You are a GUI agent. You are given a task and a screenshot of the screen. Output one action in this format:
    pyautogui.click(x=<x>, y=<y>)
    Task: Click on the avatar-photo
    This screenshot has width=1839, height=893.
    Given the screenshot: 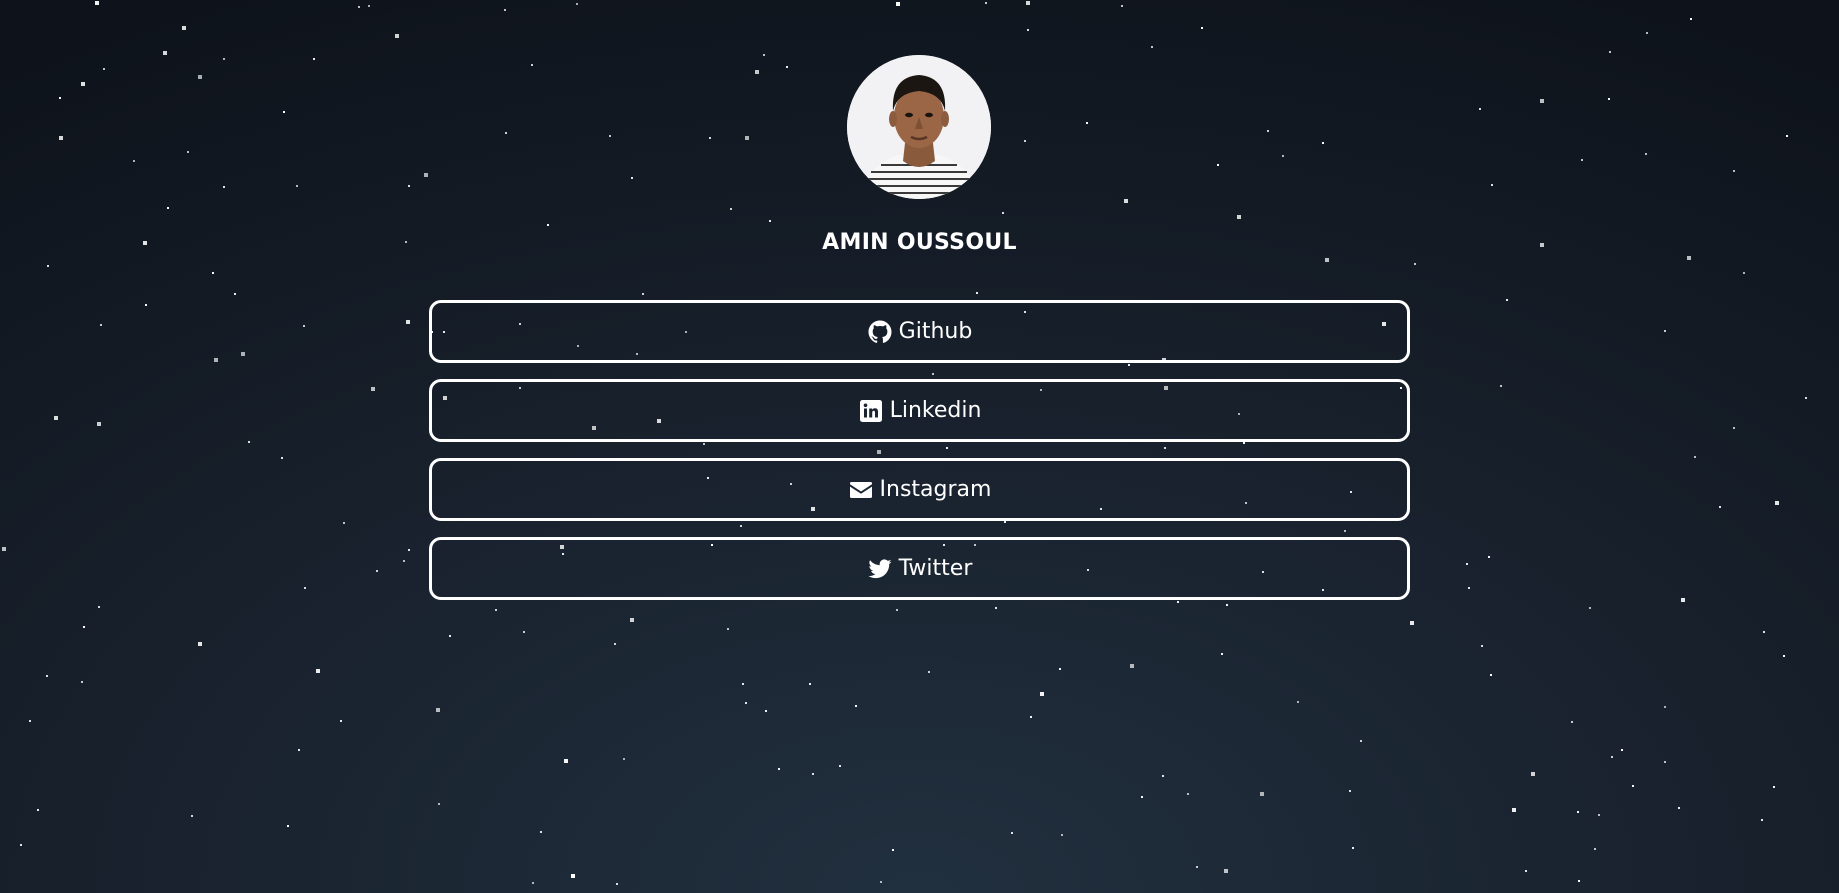 What is the action you would take?
    pyautogui.click(x=919, y=127)
    